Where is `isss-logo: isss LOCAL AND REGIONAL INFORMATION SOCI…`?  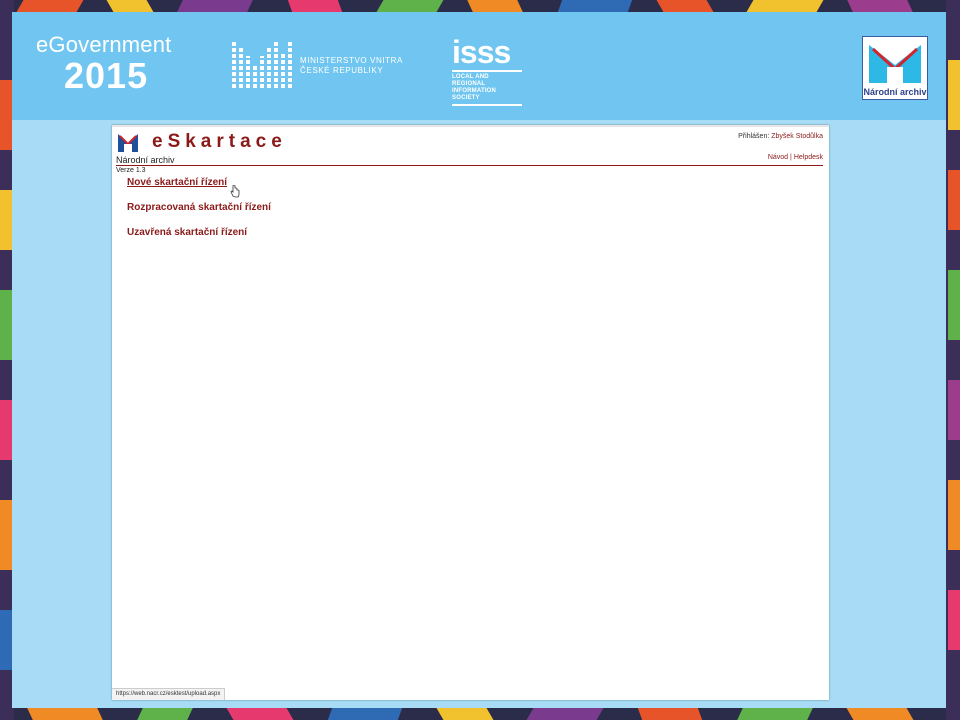
isss-logo: isss LOCAL AND REGIONAL INFORMATION SOCI… is located at coordinates (487, 70).